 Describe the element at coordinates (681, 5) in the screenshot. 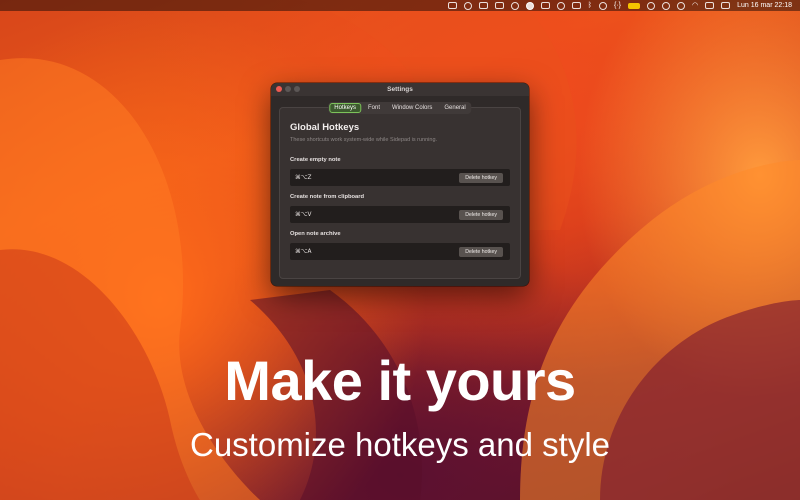

I see `clock-icon` at that location.